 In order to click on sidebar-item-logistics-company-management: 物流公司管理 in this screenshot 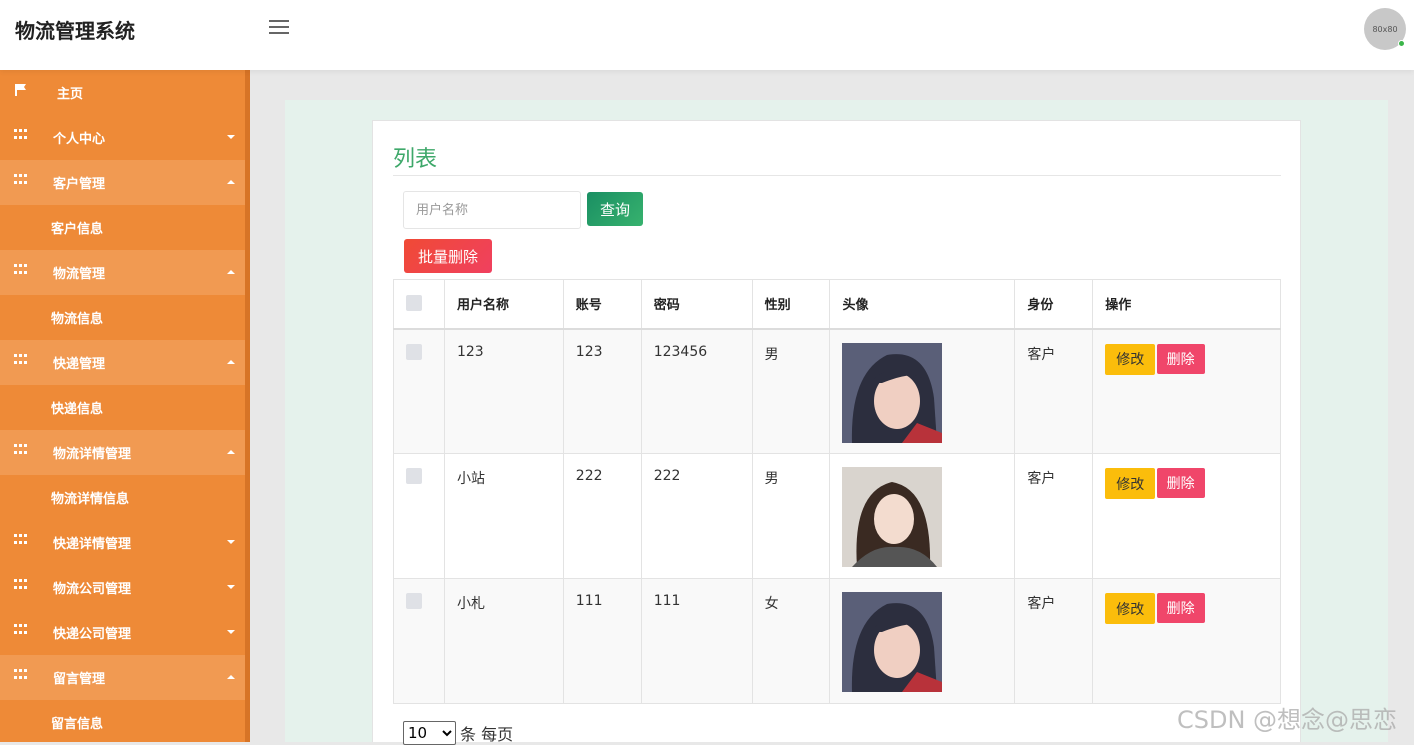, I will do `click(125, 587)`.